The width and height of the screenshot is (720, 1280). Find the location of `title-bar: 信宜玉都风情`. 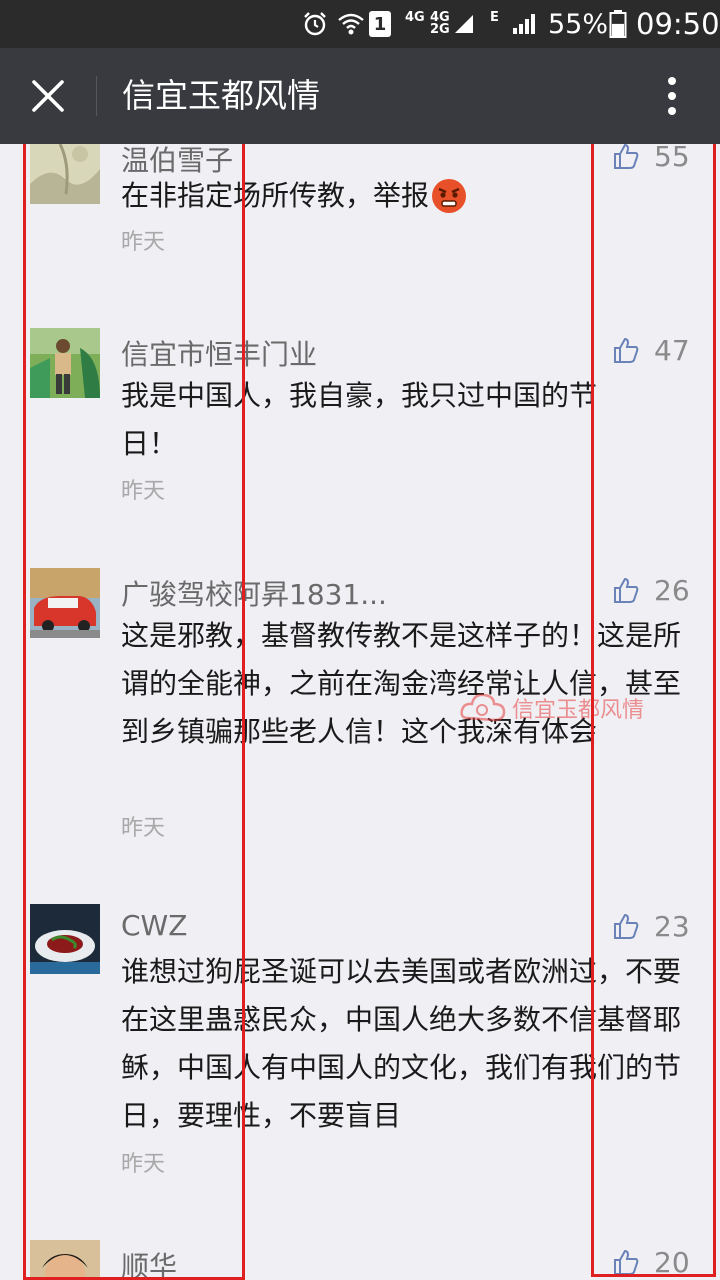

title-bar: 信宜玉都风情 is located at coordinates (360, 96).